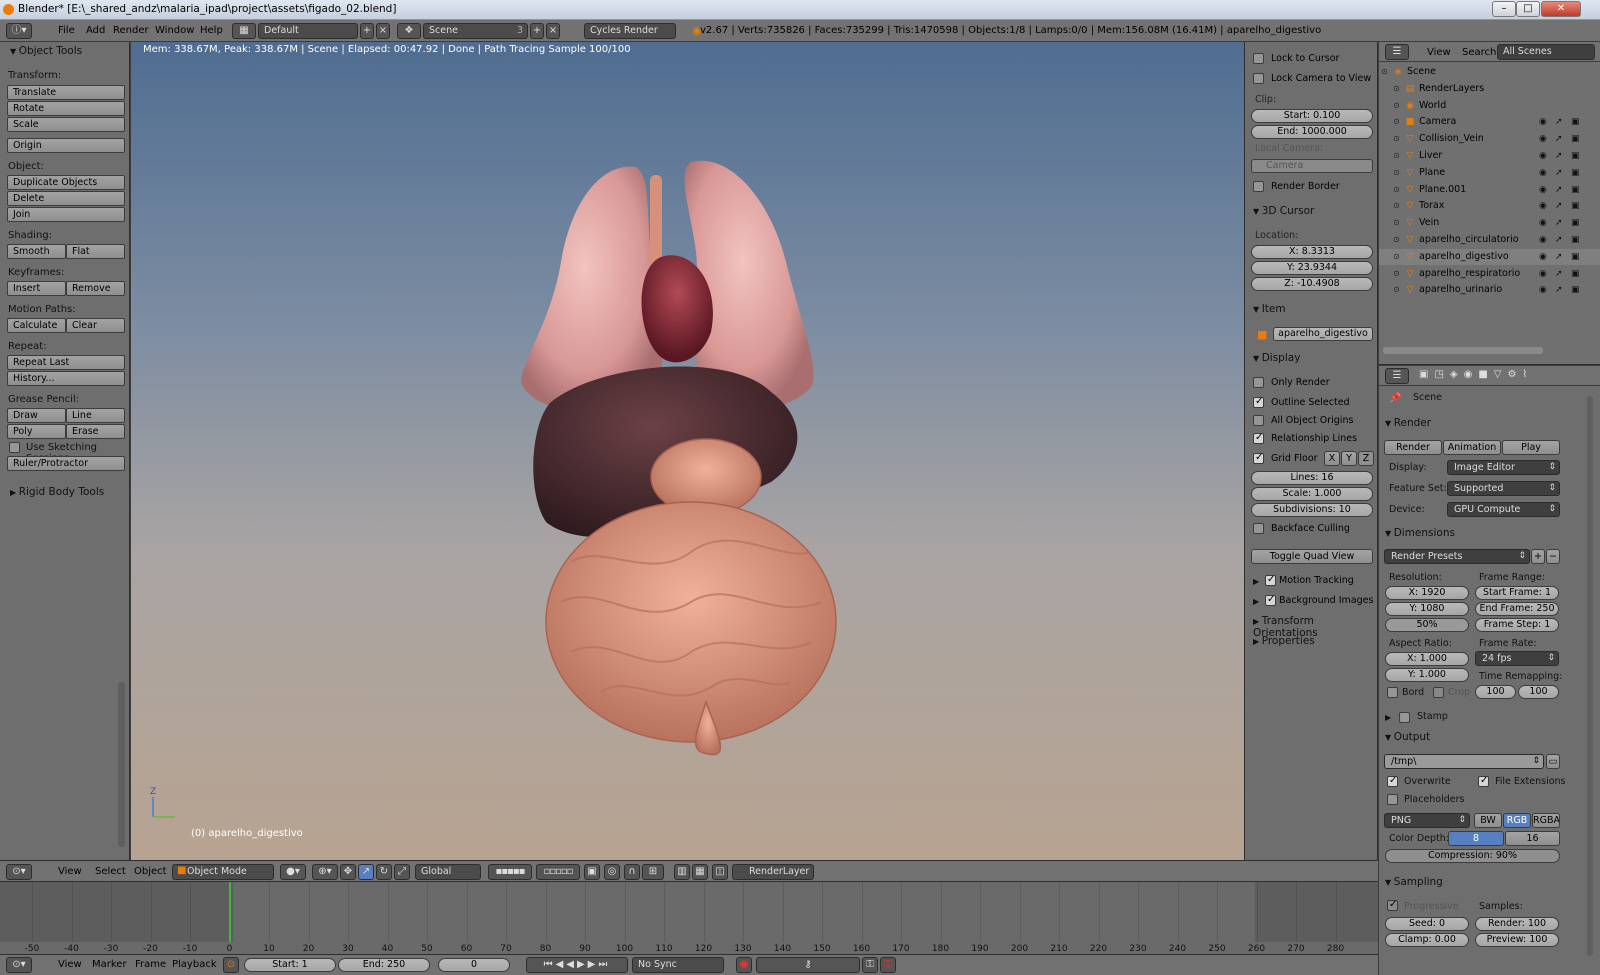  Describe the element at coordinates (66, 92) in the screenshot. I see `translate-button: Translate` at that location.